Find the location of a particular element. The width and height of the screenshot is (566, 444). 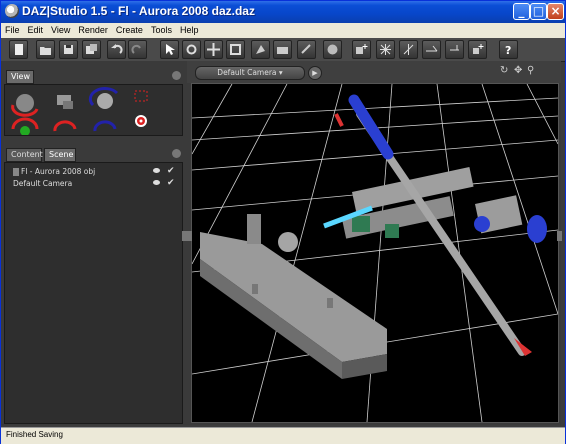

light-add-icon is located at coordinates (362, 49).